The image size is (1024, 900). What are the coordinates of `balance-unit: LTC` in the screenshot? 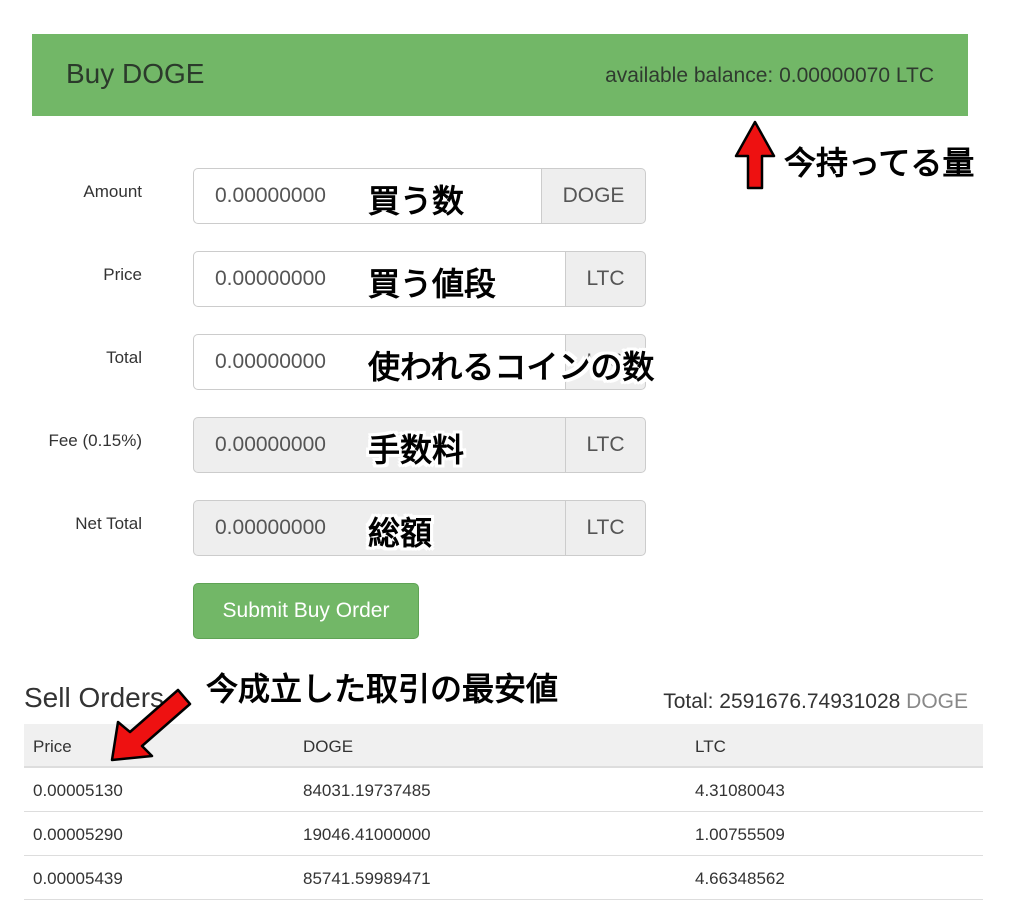 It's located at (912, 75).